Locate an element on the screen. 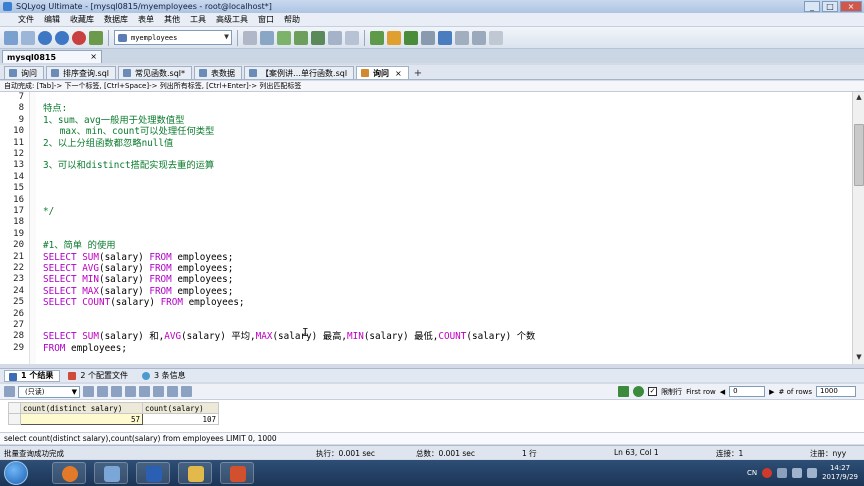 The height and width of the screenshot is (486, 864). tab-profiles: 2 个配置文件 is located at coordinates (99, 376).